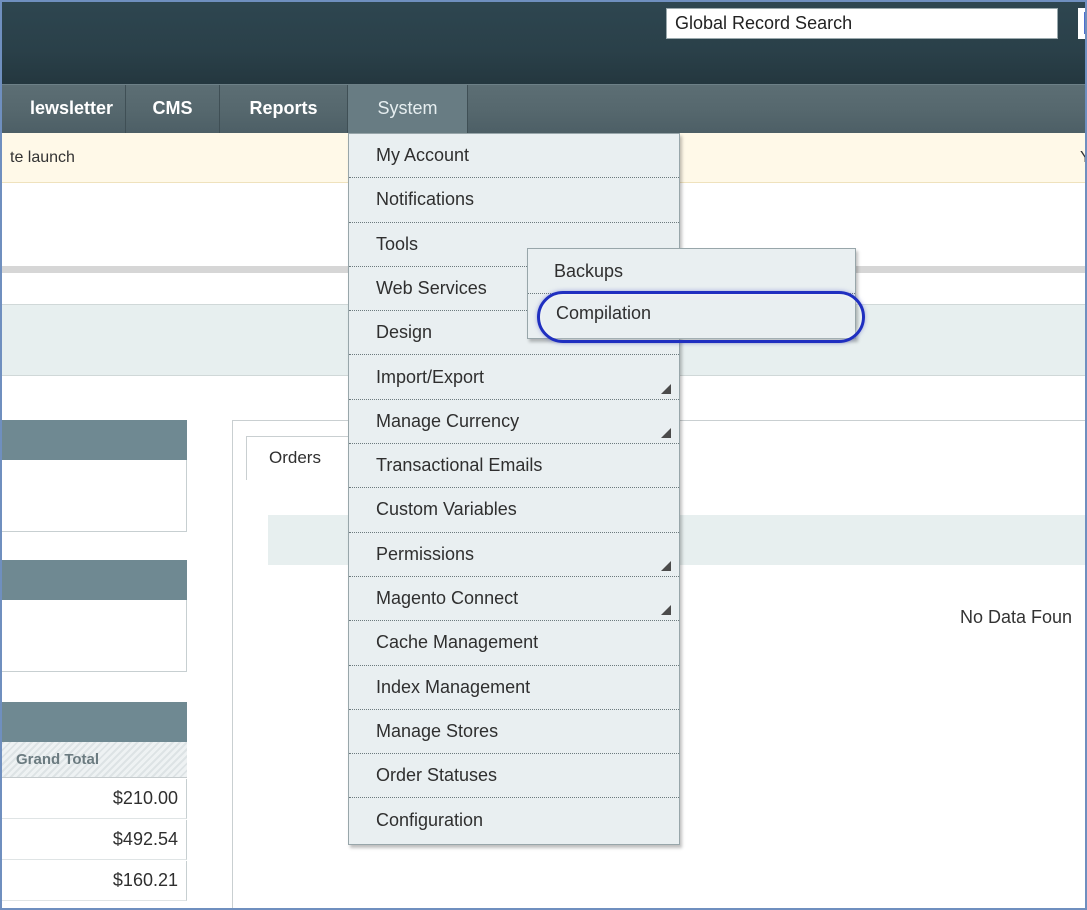 This screenshot has height=910, width=1087. I want to click on menu-item-label: Design, so click(404, 332).